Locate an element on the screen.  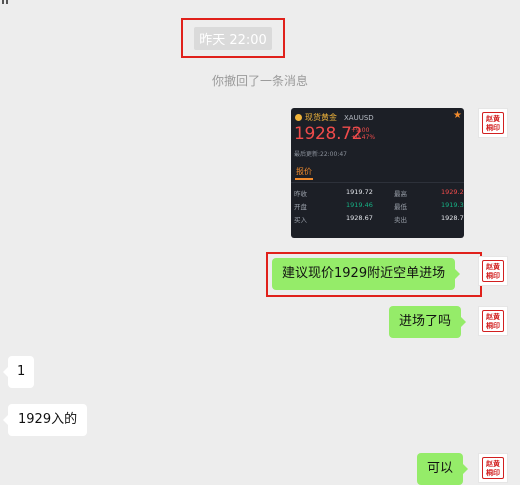
quote-header: 现货黄金 XAUUSD is located at coordinates (334, 117).